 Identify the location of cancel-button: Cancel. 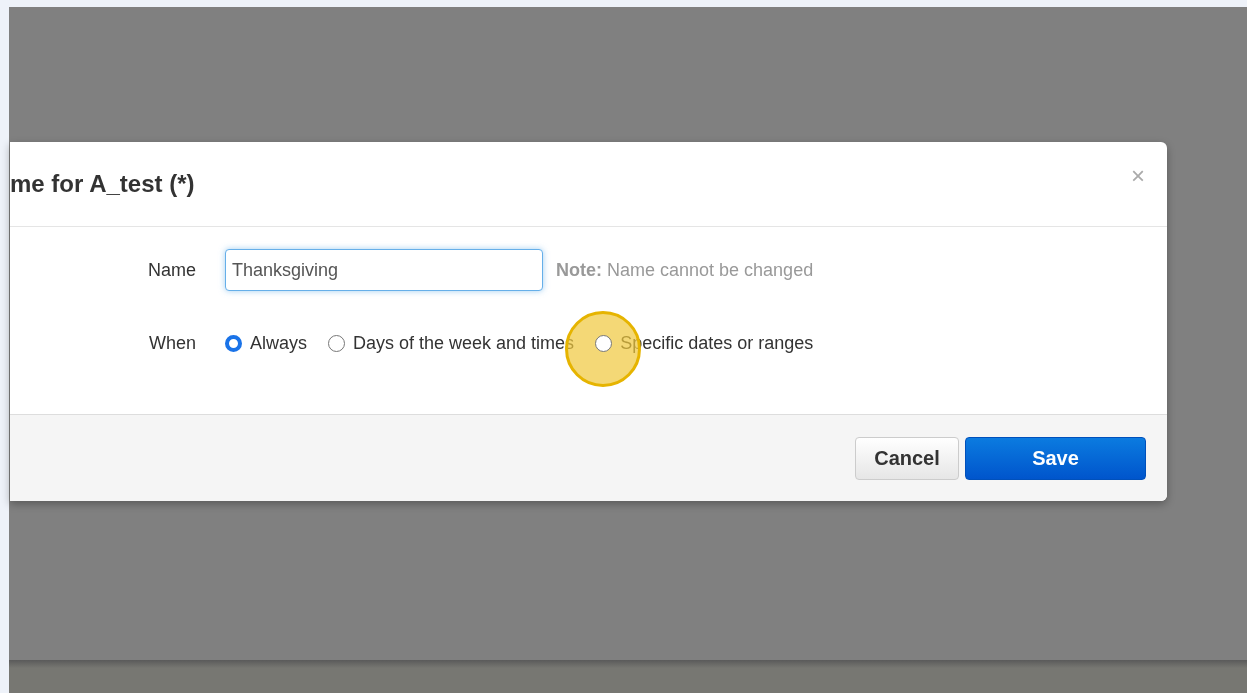
(907, 458).